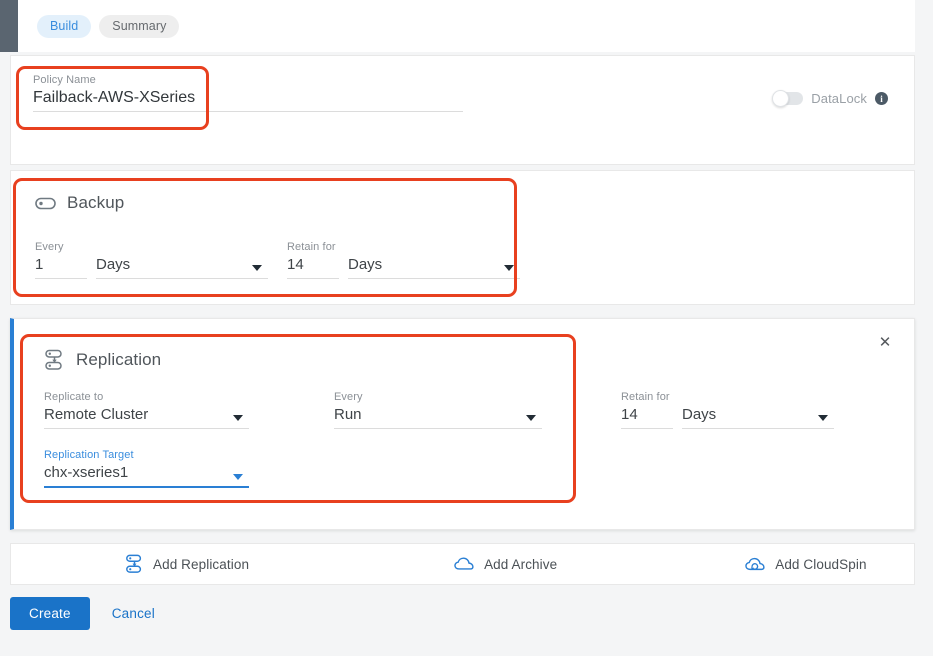 The image size is (933, 656). What do you see at coordinates (248, 111) in the screenshot?
I see `policy-name-underline` at bounding box center [248, 111].